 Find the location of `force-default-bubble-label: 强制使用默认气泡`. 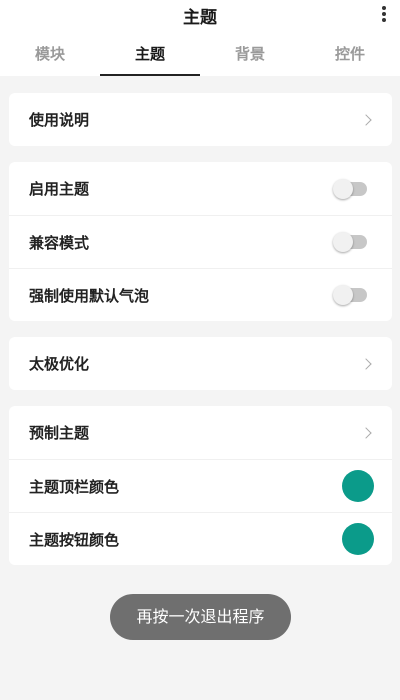

force-default-bubble-label: 强制使用默认气泡 is located at coordinates (89, 295).